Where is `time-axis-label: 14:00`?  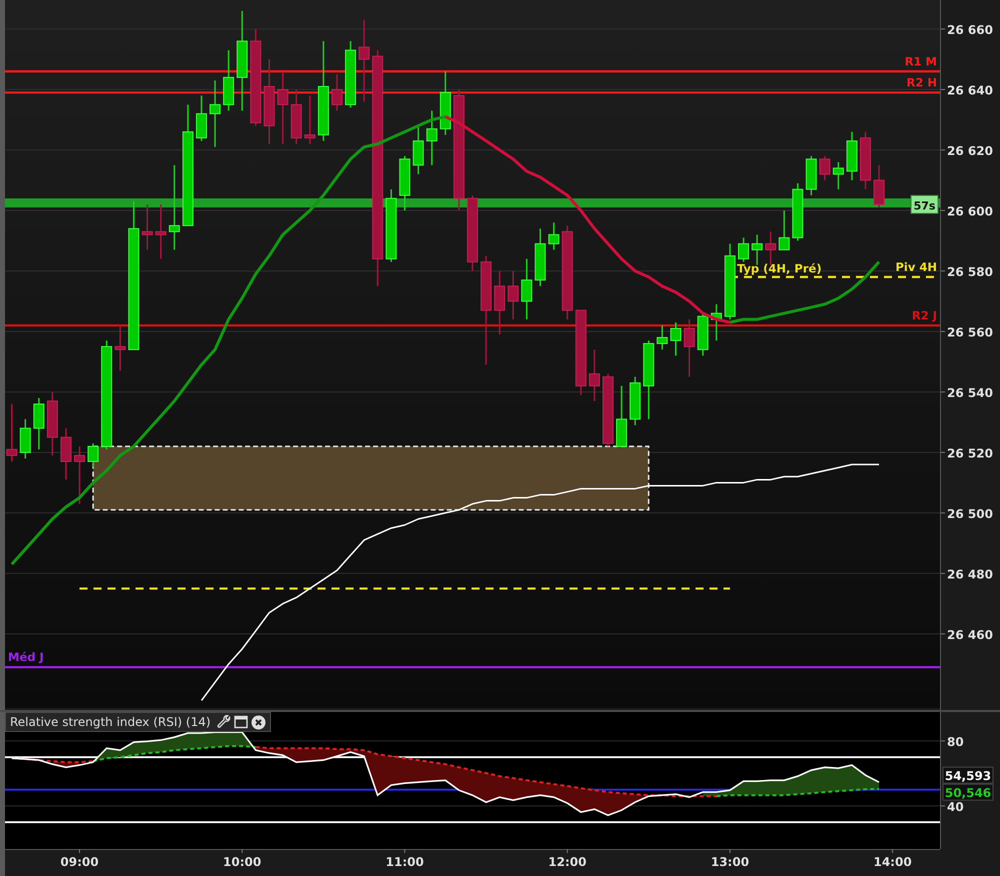
time-axis-label: 14:00 is located at coordinates (892, 862).